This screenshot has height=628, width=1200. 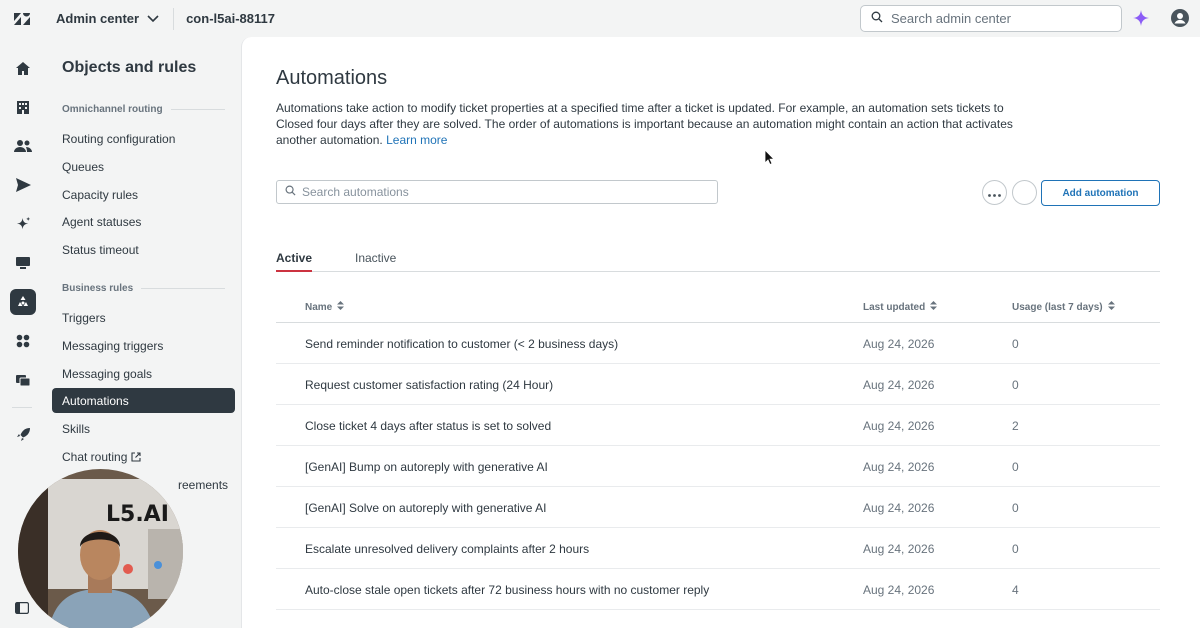 I want to click on column-header-usage: Usage (last 7 days), so click(x=1063, y=307).